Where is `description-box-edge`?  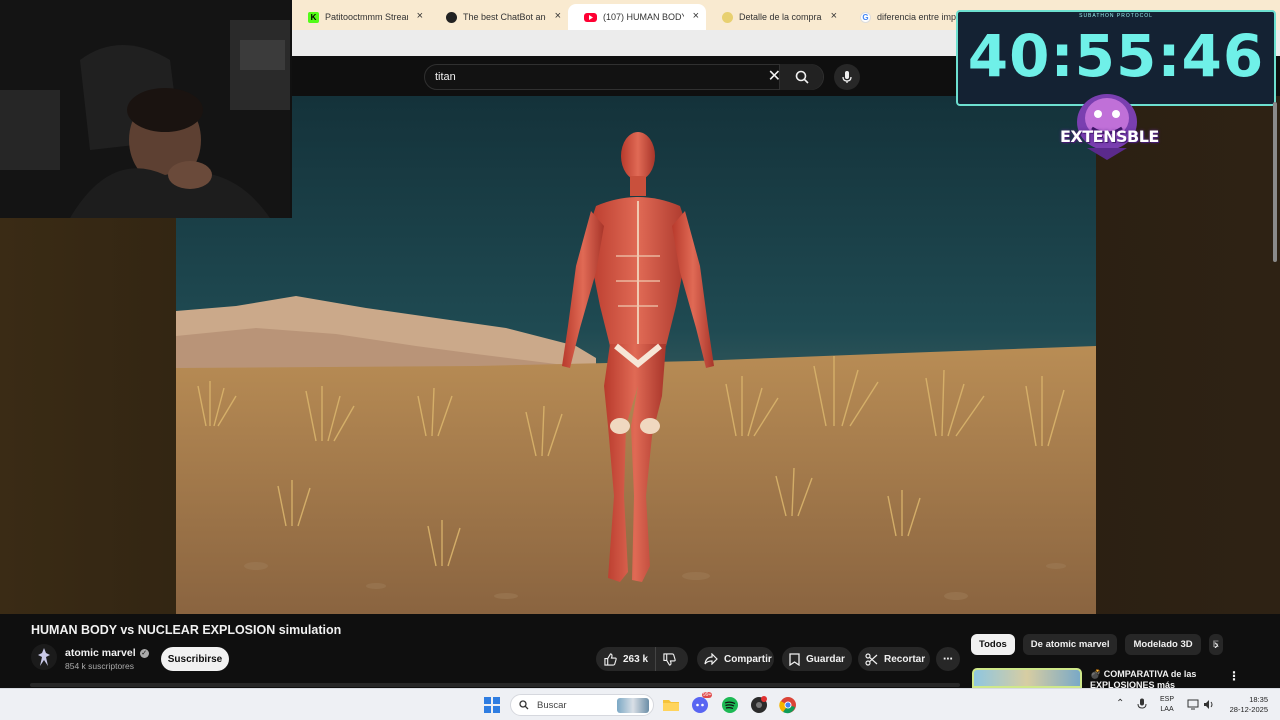 description-box-edge is located at coordinates (495, 685).